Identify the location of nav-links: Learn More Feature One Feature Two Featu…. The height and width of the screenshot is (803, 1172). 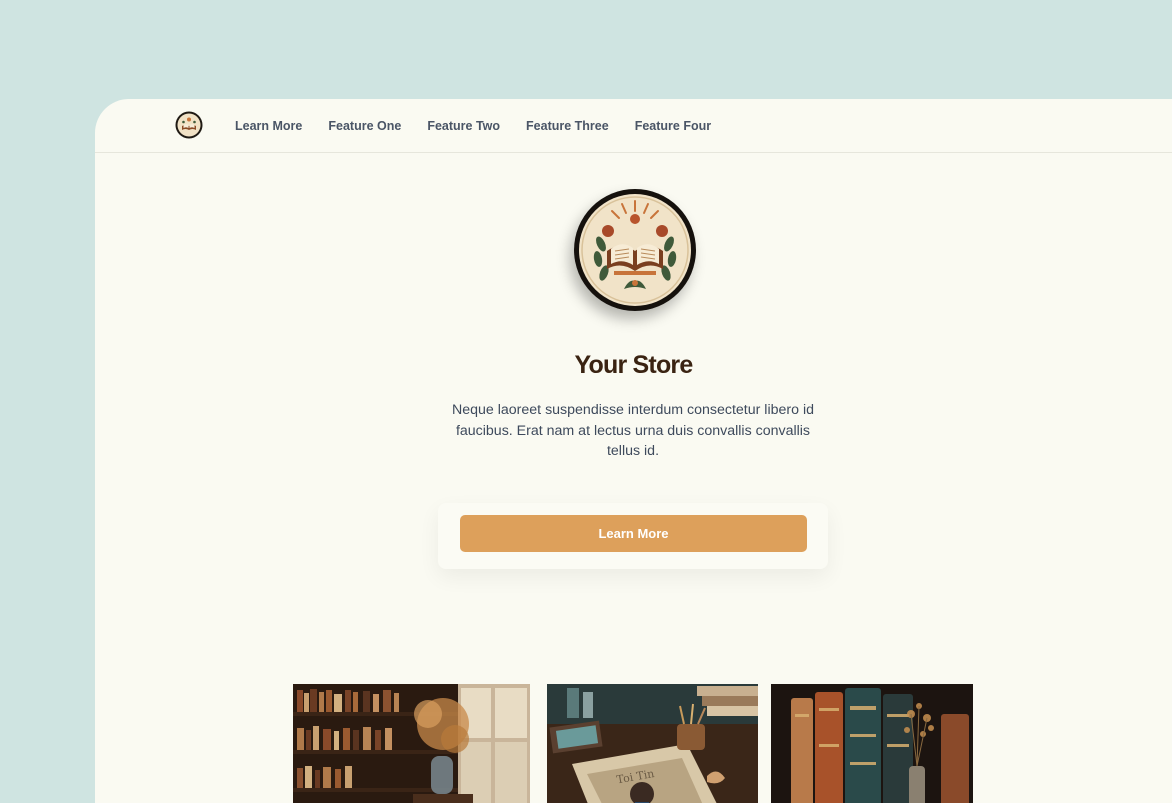
(473, 125).